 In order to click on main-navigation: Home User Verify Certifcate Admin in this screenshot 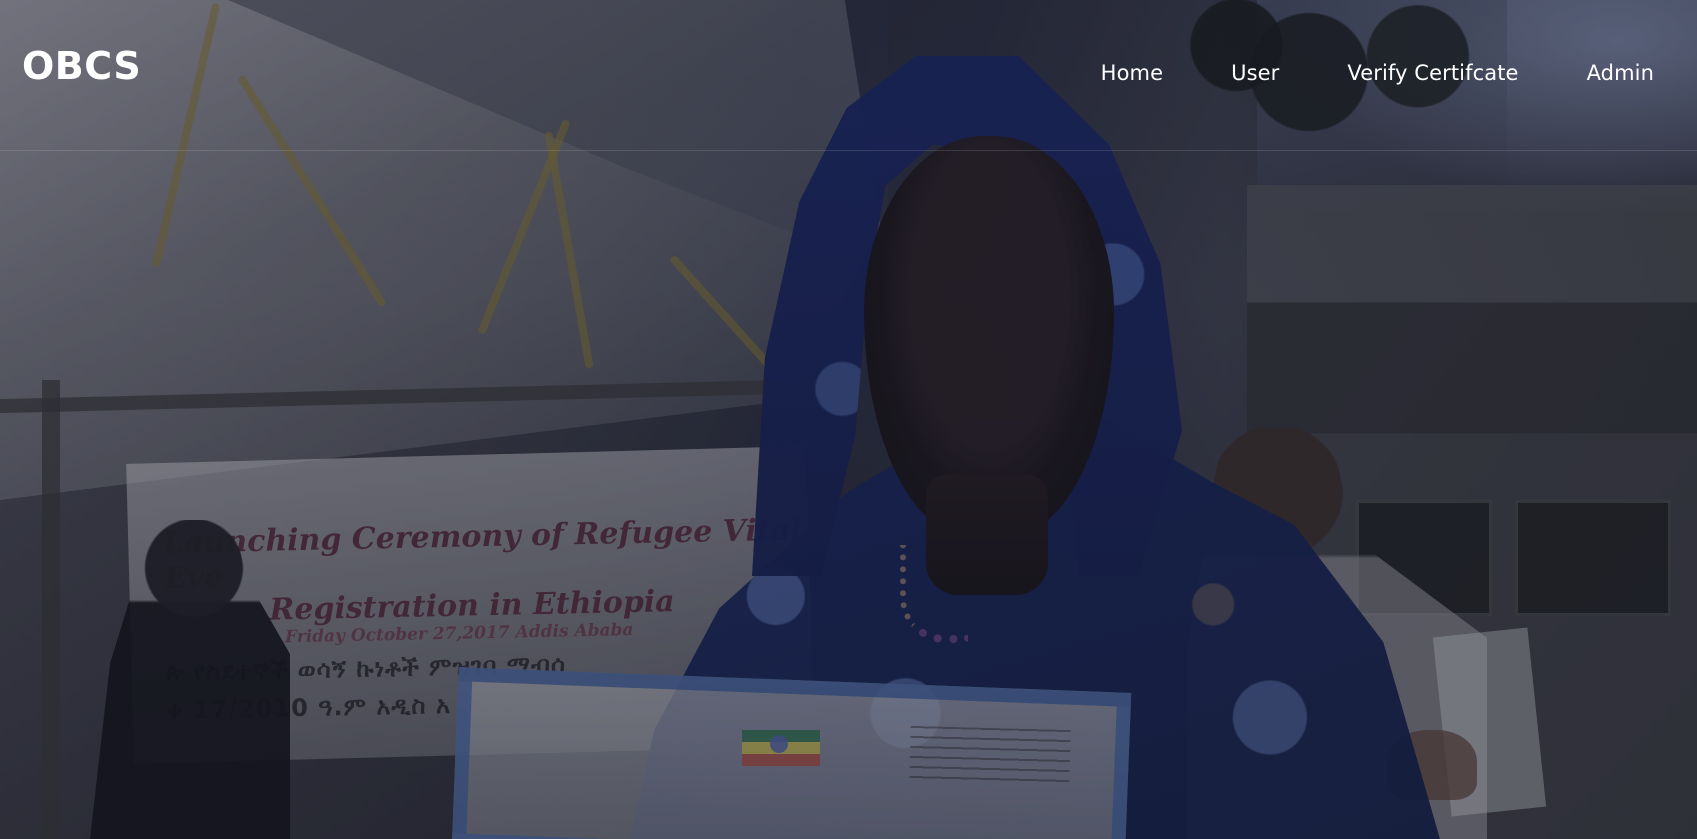, I will do `click(1377, 73)`.